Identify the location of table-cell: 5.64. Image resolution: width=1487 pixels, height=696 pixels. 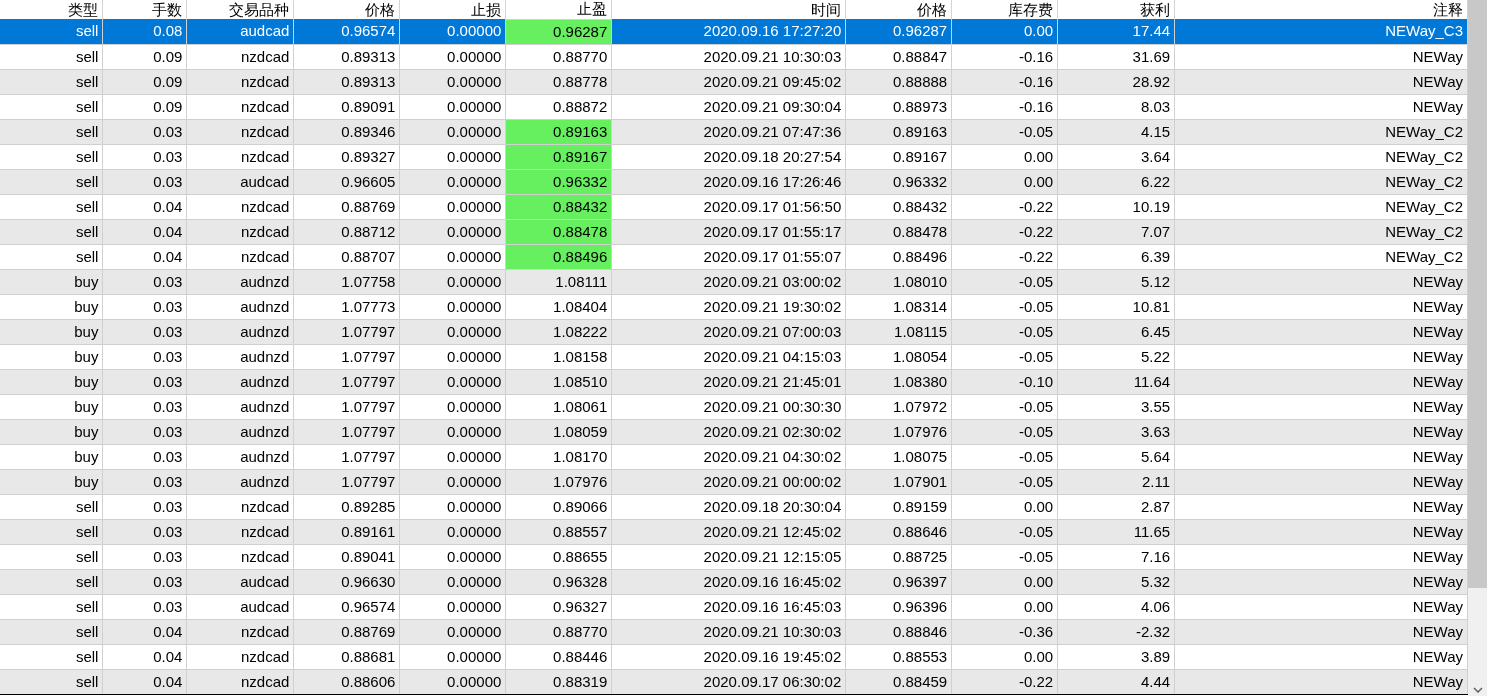
(1116, 456).